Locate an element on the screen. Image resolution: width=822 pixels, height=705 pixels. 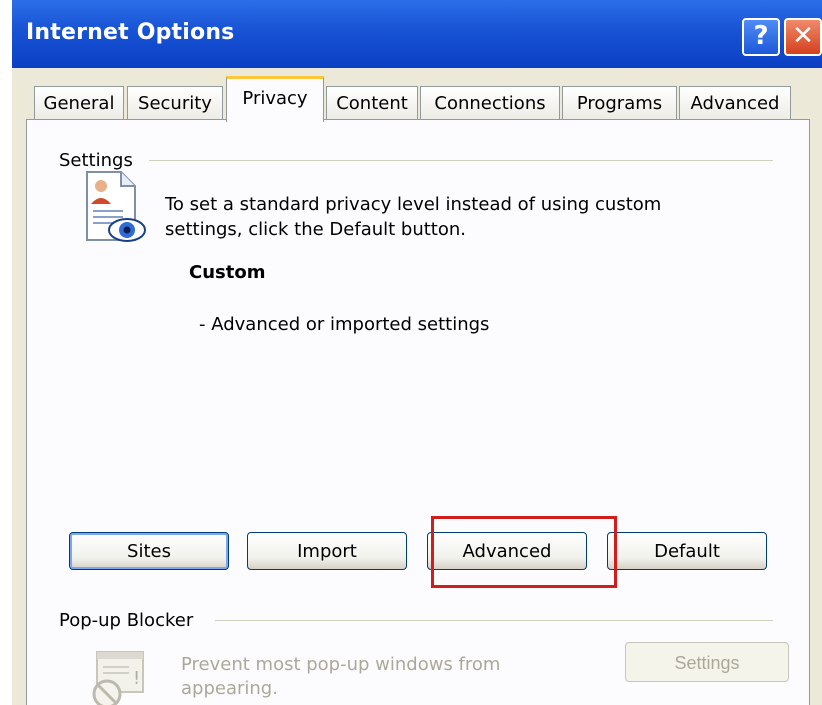
sites-button: Sites is located at coordinates (149, 551).